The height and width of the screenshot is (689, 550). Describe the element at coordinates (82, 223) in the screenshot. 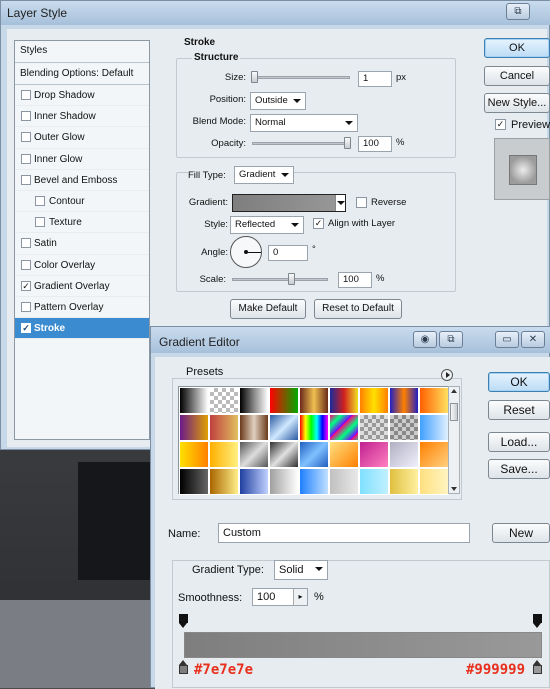

I see `style-item-texture: Texture` at that location.